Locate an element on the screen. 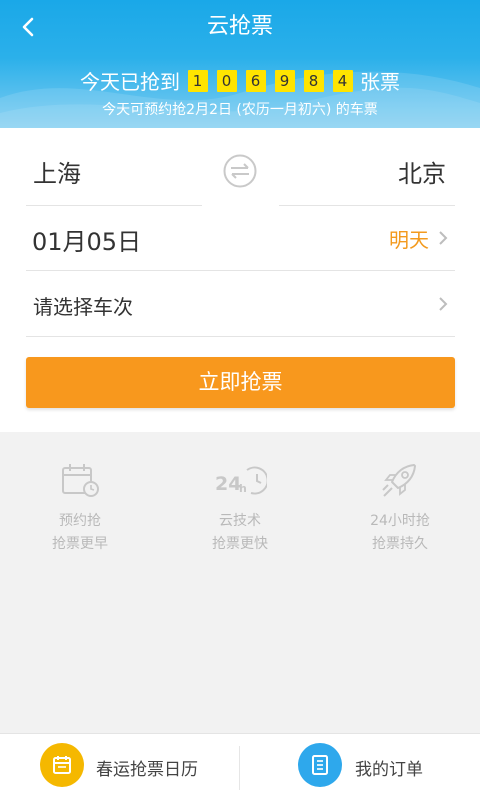 The height and width of the screenshot is (800, 480). page-title: 云抢票 is located at coordinates (239, 26).